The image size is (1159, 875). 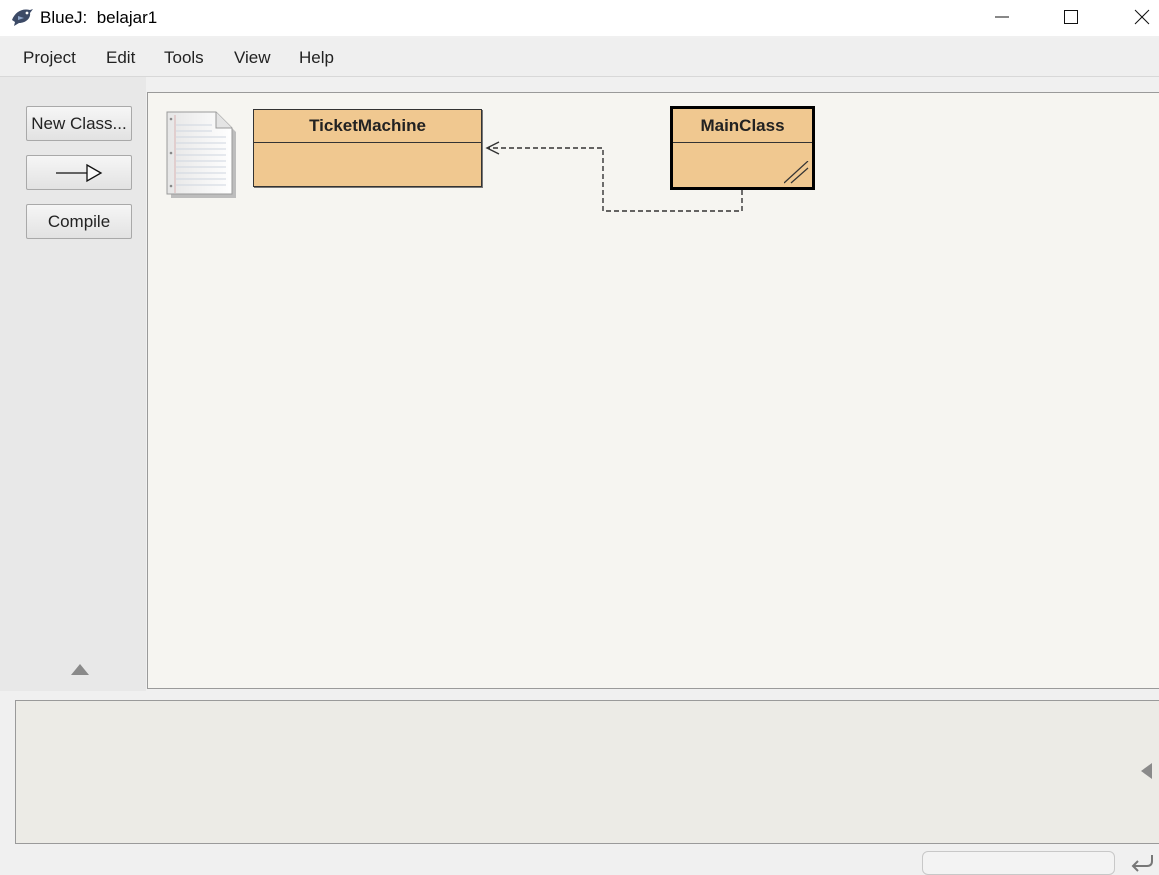 What do you see at coordinates (99, 17) in the screenshot?
I see `window-title: BlueJ: belajar1` at bounding box center [99, 17].